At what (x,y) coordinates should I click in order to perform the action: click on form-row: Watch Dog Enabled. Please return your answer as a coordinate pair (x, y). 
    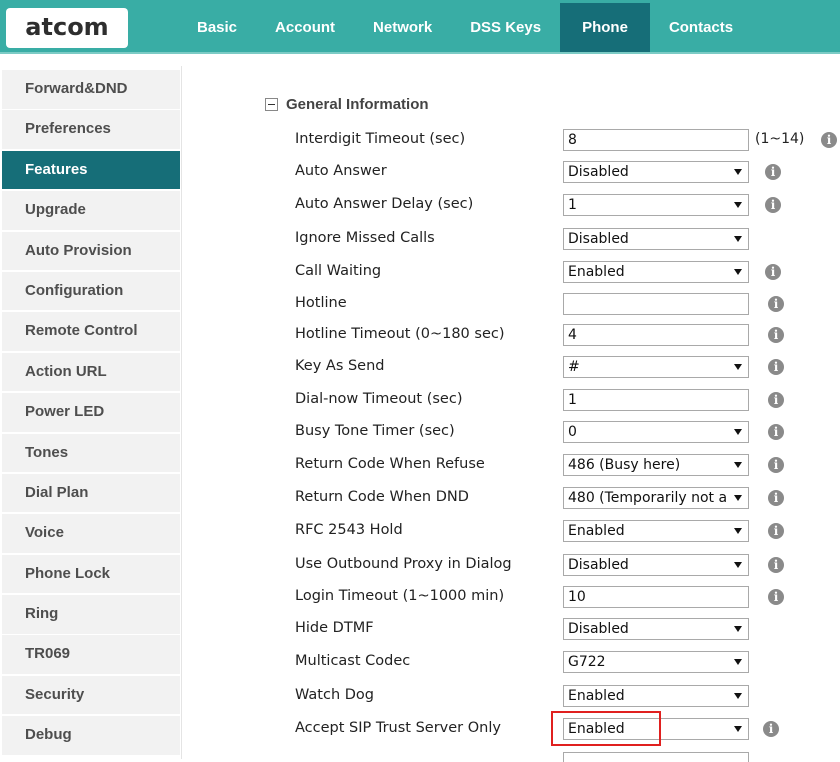
    Looking at the image, I should click on (565, 696).